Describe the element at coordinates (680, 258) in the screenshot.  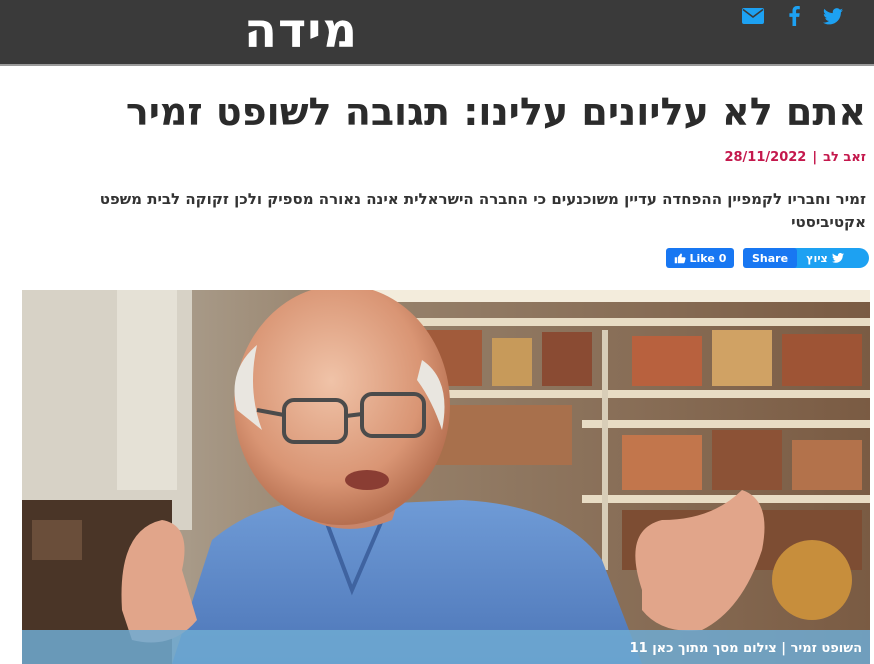
I see `thumbs-up-icon` at that location.